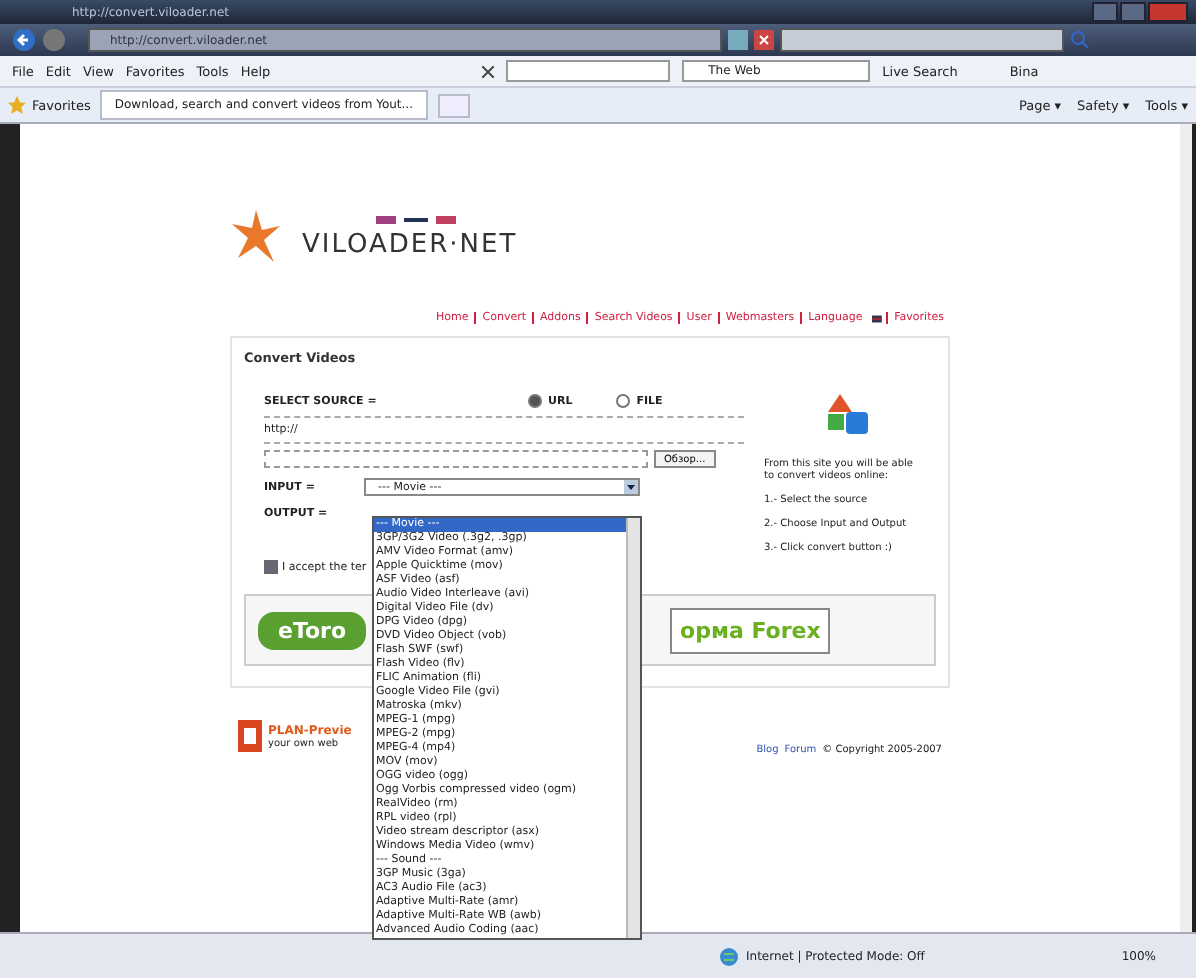  What do you see at coordinates (271, 567) in the screenshot?
I see `checkbox` at bounding box center [271, 567].